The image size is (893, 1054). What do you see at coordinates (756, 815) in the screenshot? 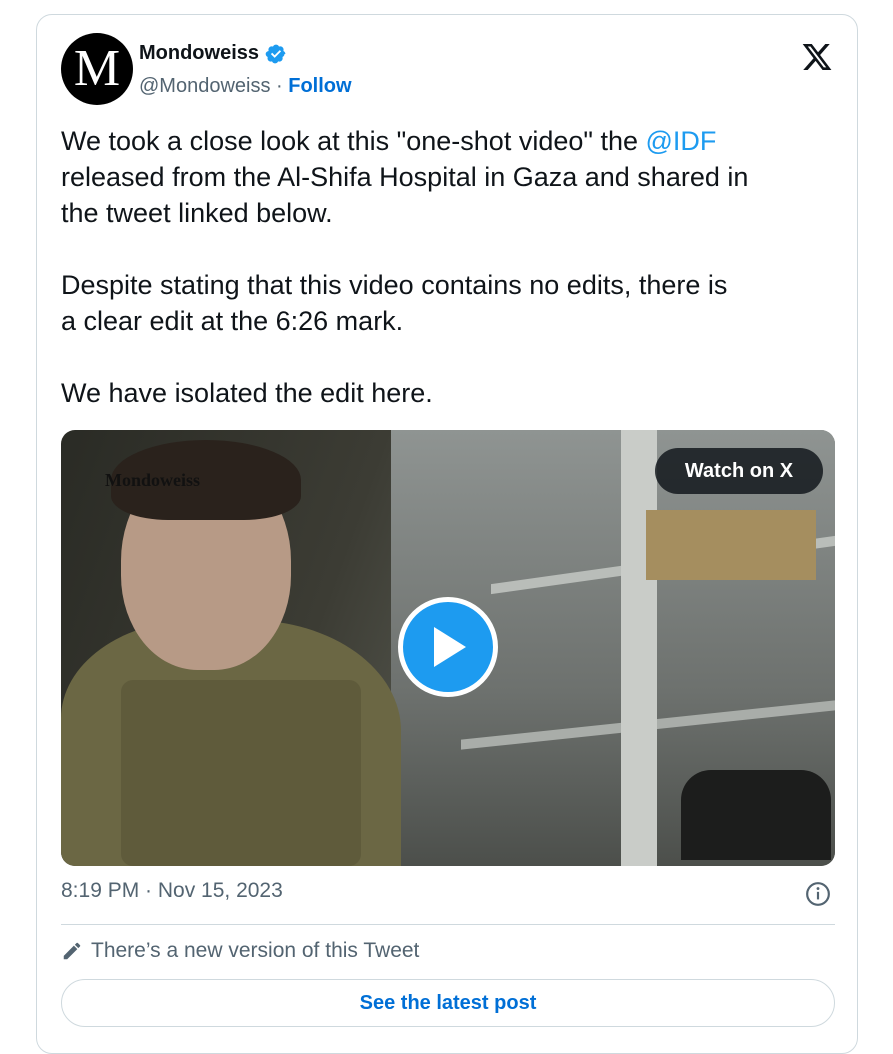
I see `gear-pile` at bounding box center [756, 815].